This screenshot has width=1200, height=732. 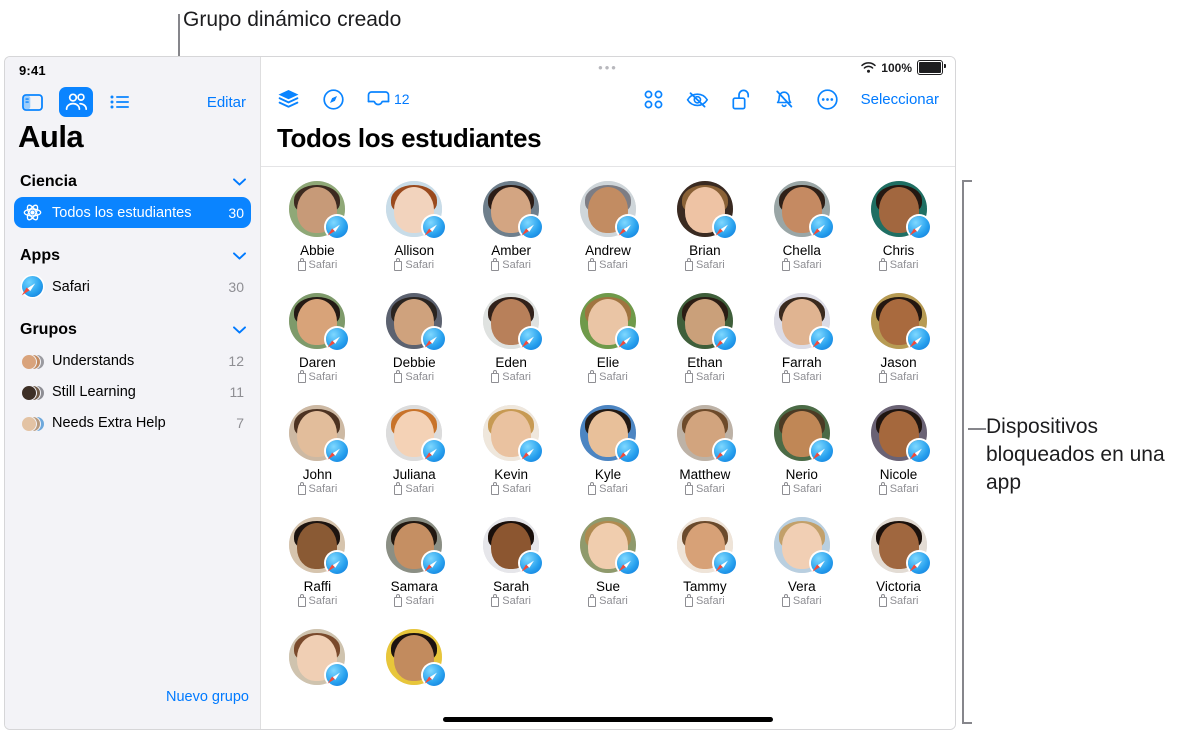 What do you see at coordinates (898, 562) in the screenshot?
I see `student-cell: Victoria Safari` at bounding box center [898, 562].